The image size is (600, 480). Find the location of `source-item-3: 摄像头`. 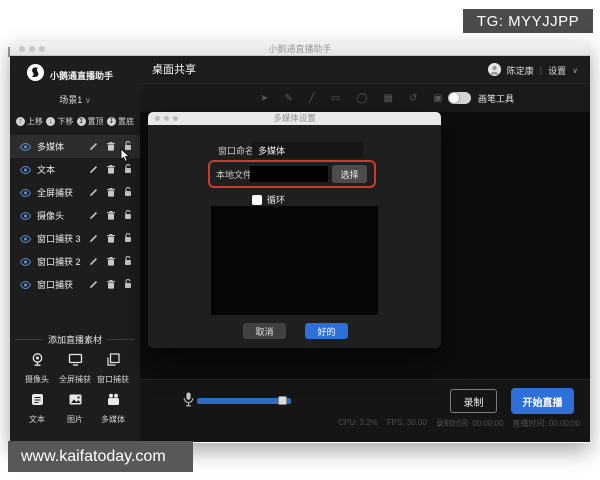

source-item-3: 摄像头 is located at coordinates (75, 215).